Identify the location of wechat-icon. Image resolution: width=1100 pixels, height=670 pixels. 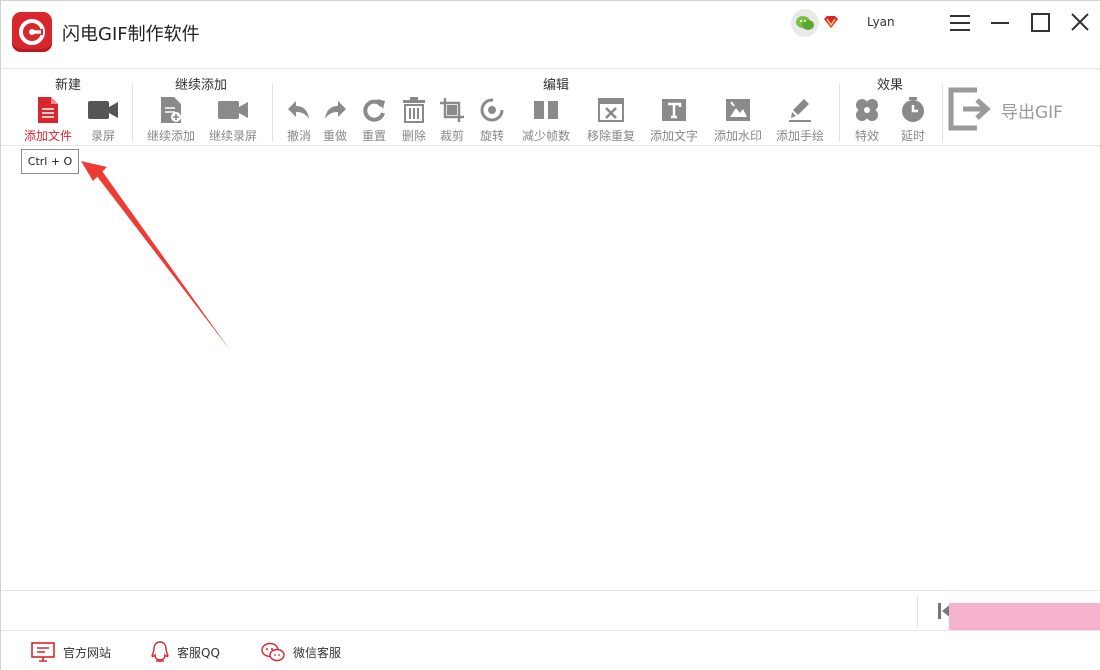
(273, 652).